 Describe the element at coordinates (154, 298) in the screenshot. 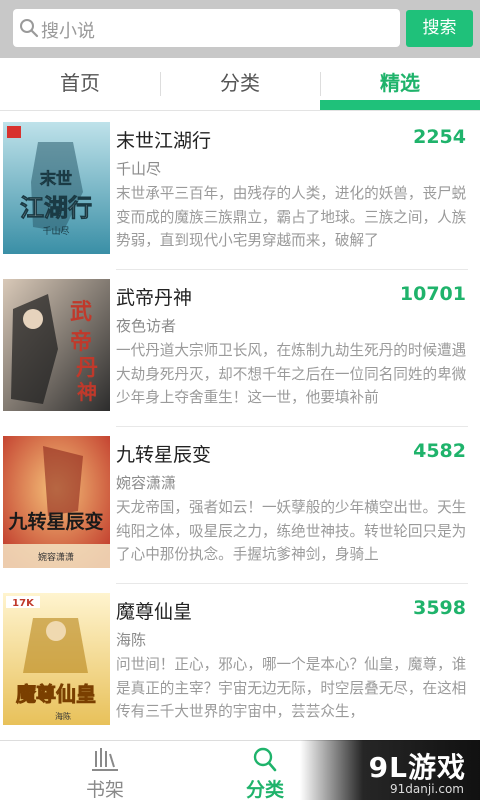

I see `book-title: 武帝丹神` at that location.